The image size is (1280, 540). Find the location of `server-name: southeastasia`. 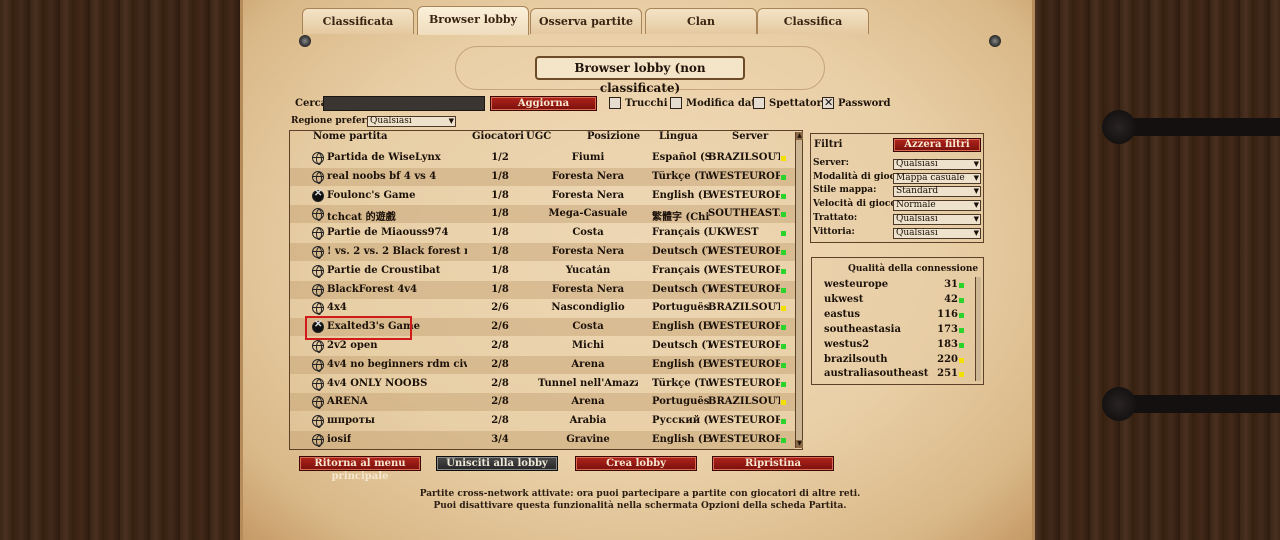

server-name: southeastasia is located at coordinates (862, 329).